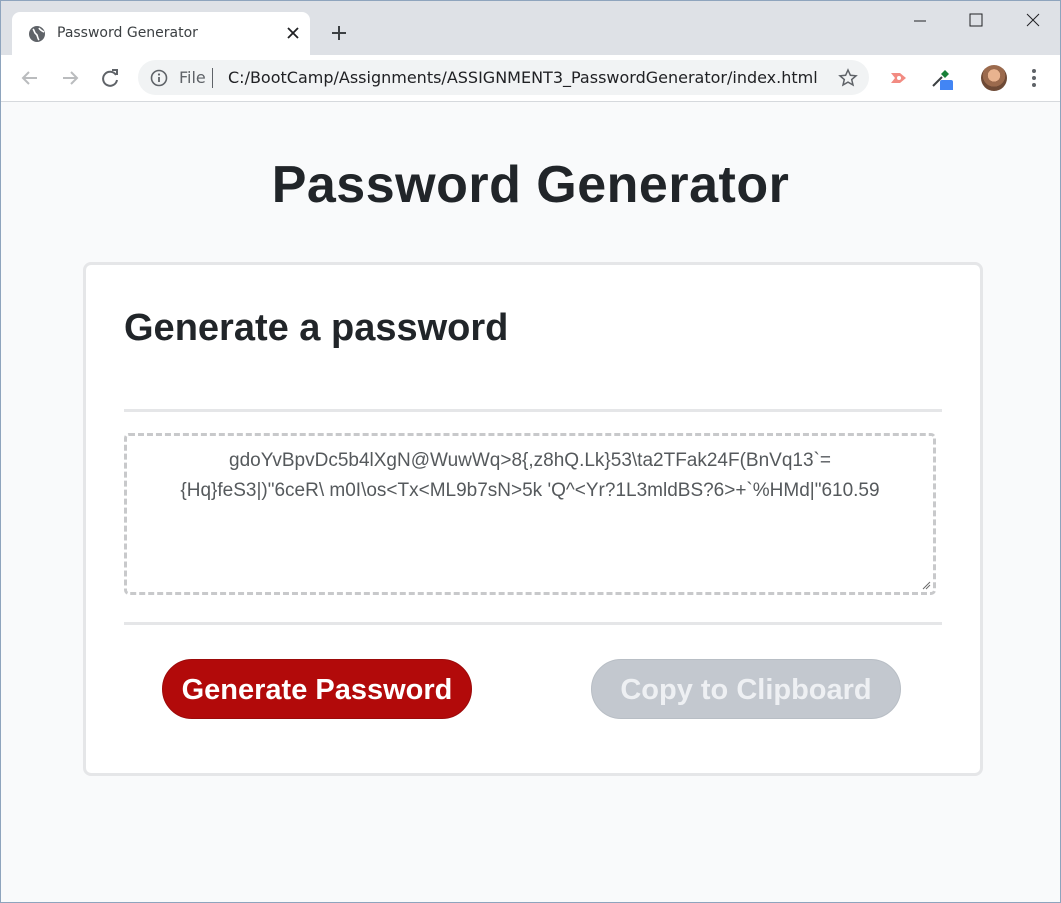 The height and width of the screenshot is (903, 1061). Describe the element at coordinates (127, 33) in the screenshot. I see `tab-title: Password Generator` at that location.